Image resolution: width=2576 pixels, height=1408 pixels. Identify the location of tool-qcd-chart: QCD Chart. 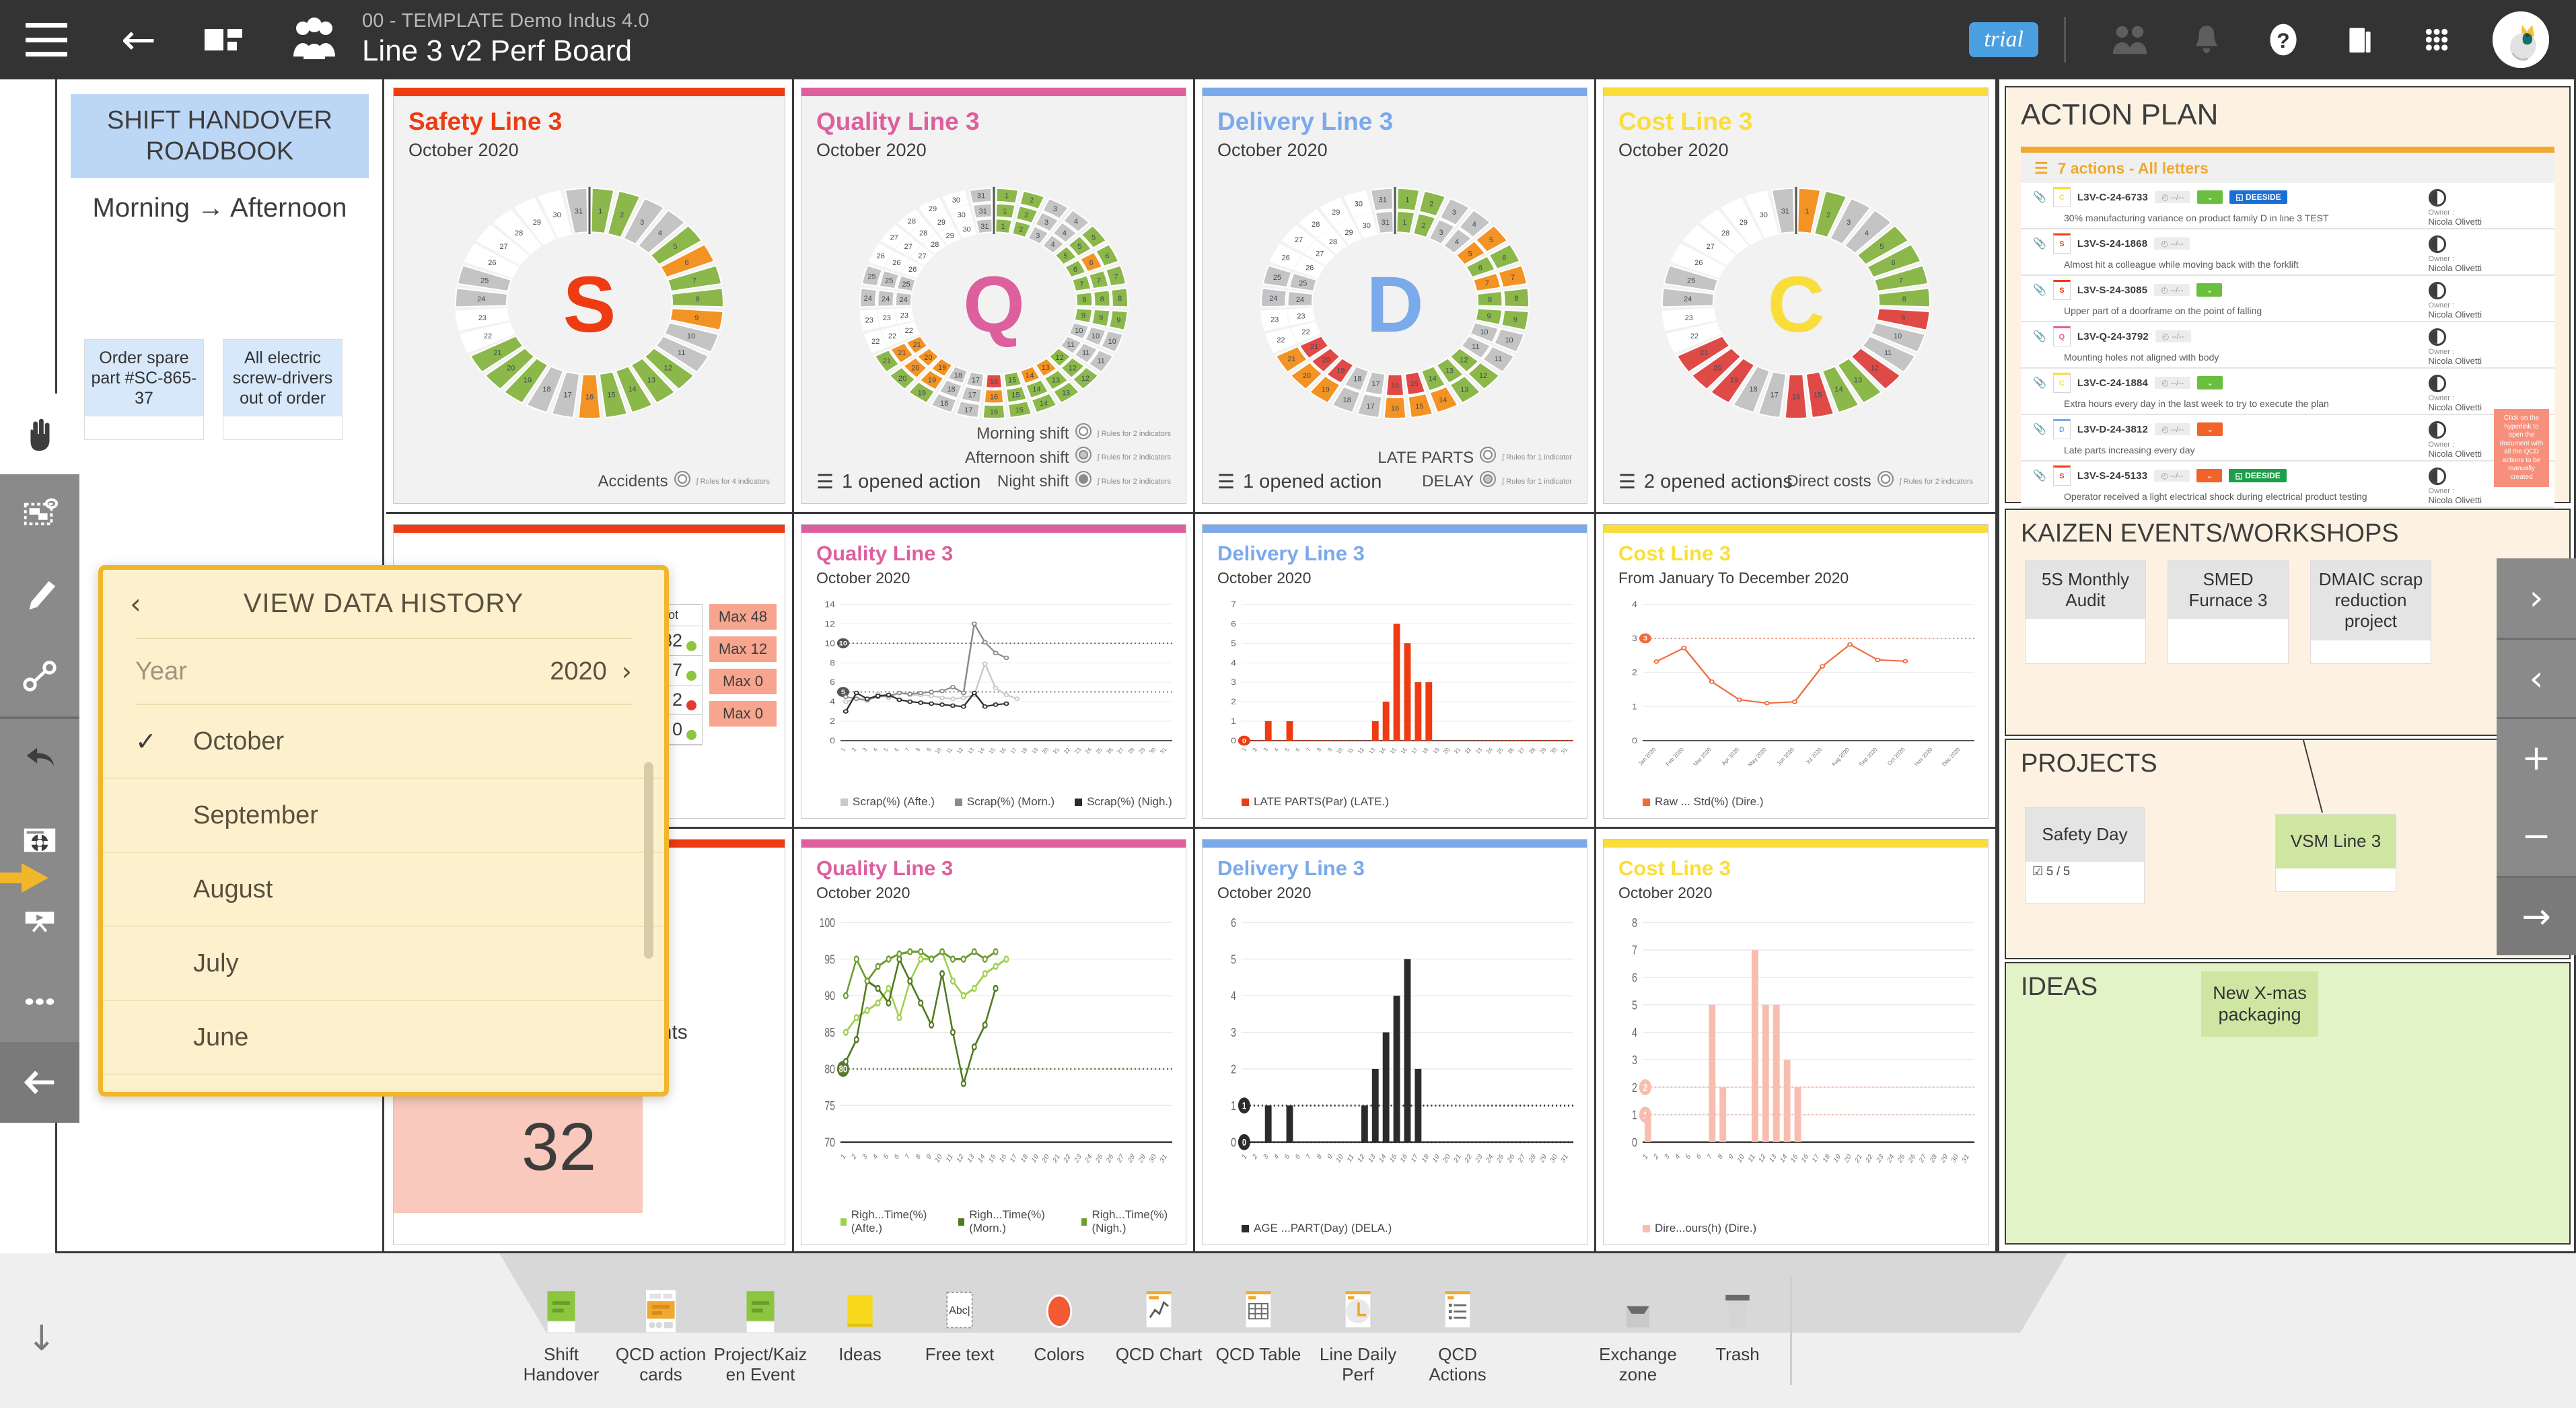
(1159, 1314).